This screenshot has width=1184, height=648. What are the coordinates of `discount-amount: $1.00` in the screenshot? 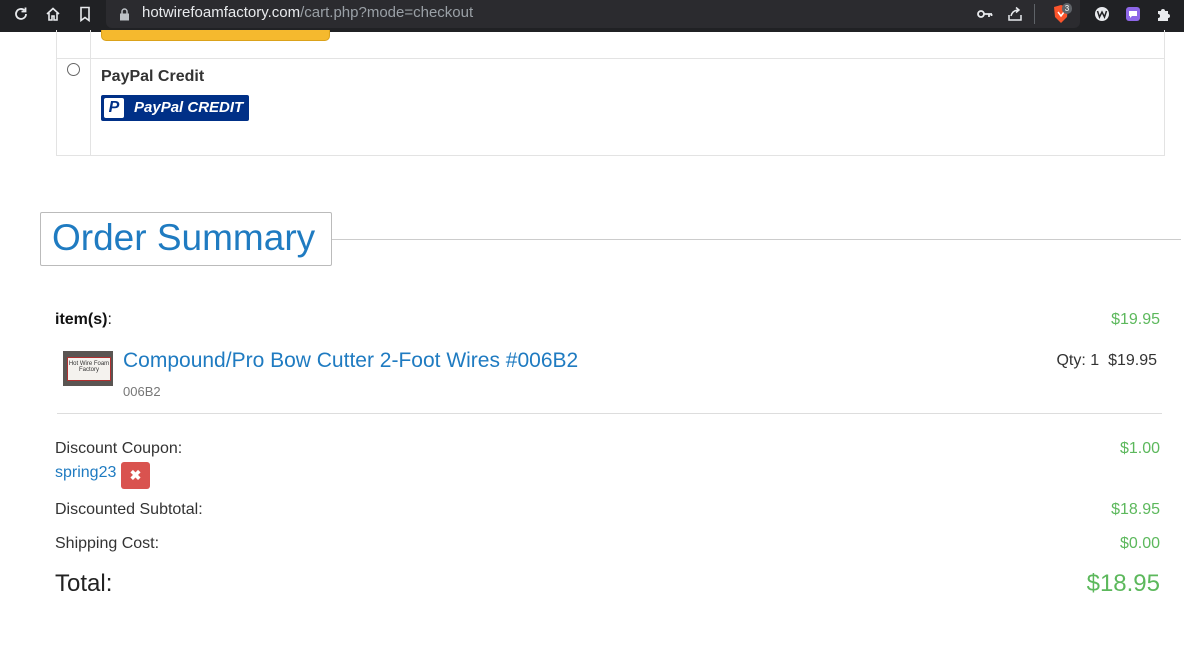 It's located at (1139, 448).